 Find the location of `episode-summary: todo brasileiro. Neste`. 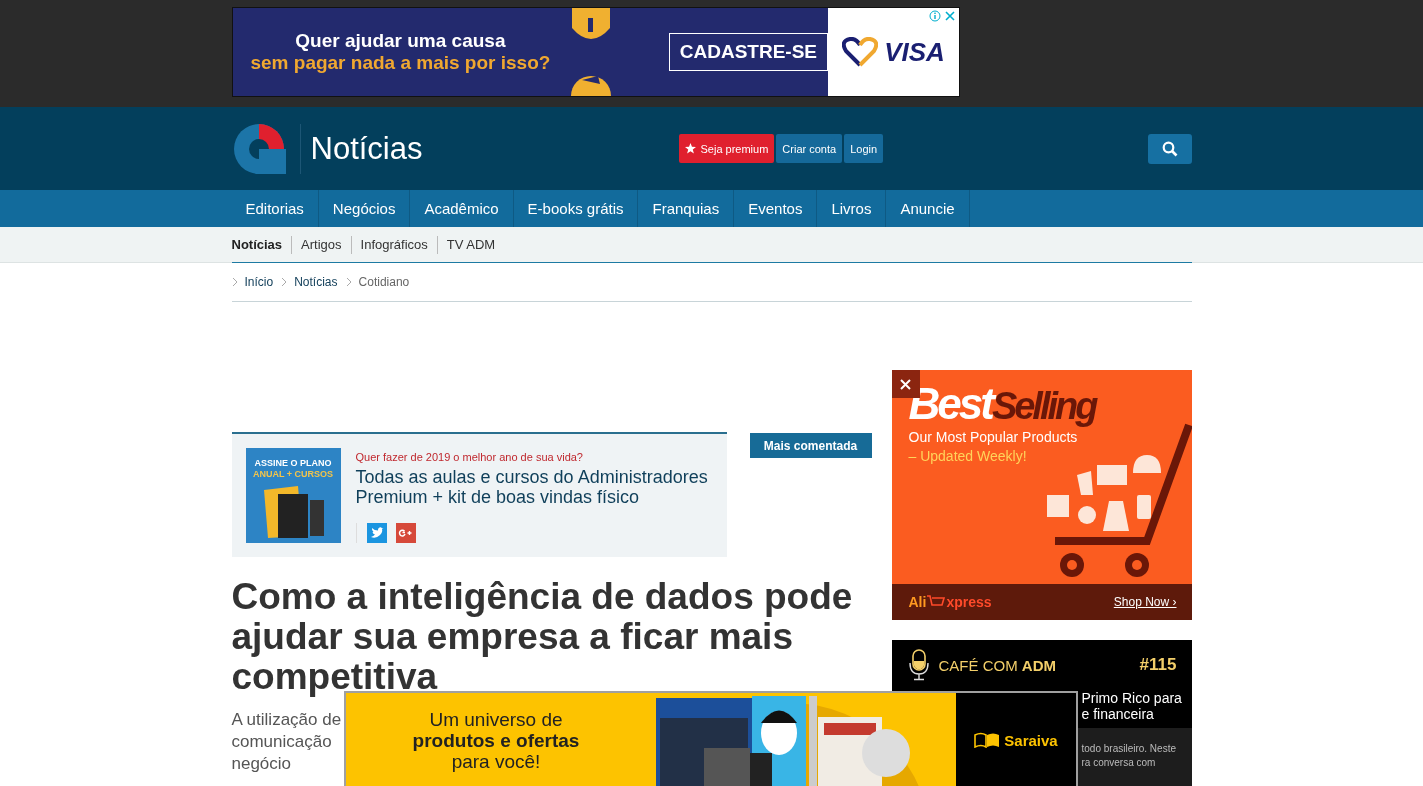

episode-summary: todo brasileiro. Neste is located at coordinates (1129, 749).